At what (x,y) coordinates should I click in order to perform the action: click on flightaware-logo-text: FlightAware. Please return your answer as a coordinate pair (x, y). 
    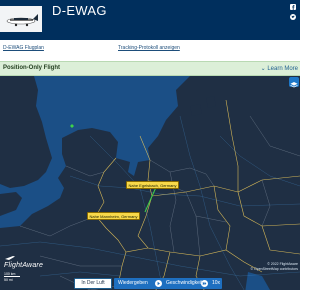
    Looking at the image, I should click on (24, 265).